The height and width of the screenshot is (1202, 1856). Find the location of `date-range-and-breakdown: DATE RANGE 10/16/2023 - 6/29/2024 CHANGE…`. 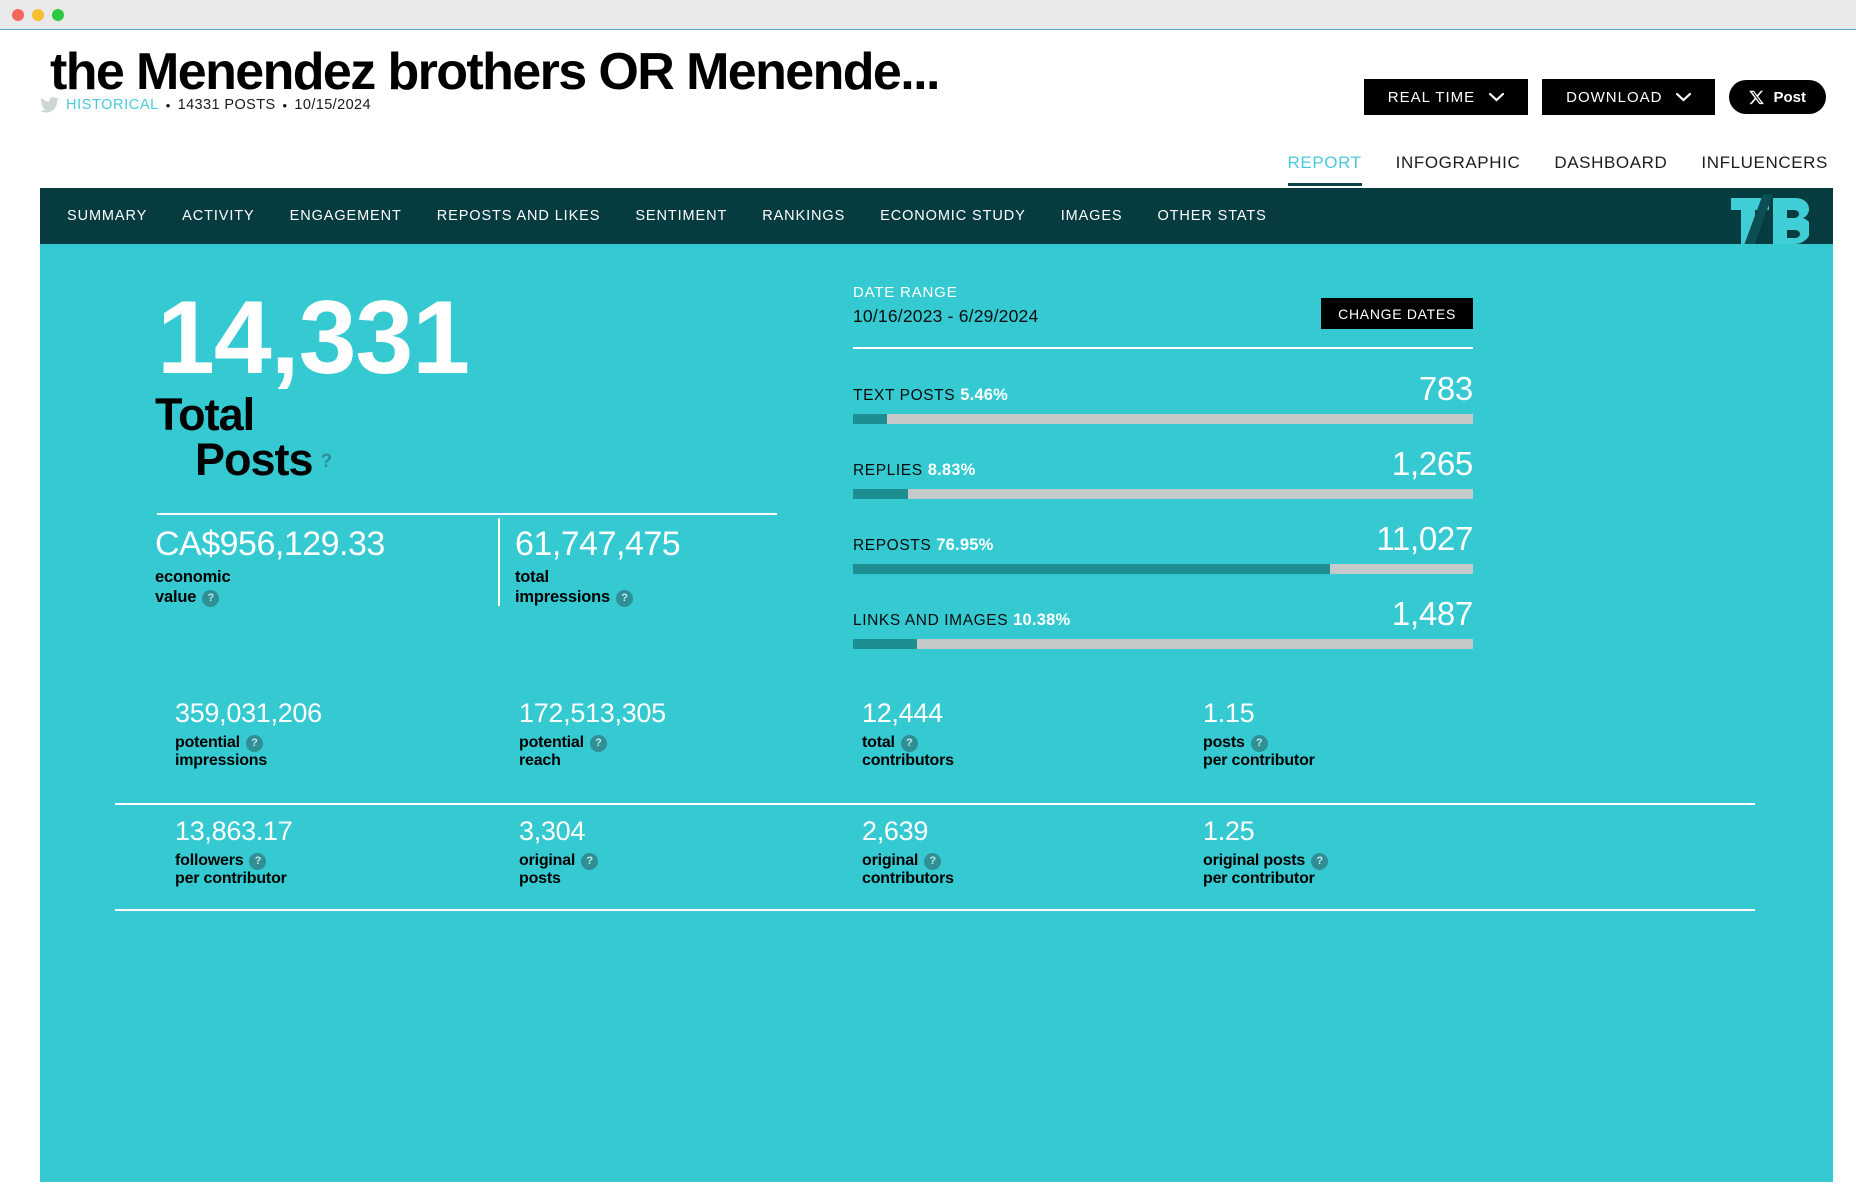

date-range-and-breakdown: DATE RANGE 10/16/2023 - 6/29/2024 CHANGE… is located at coordinates (1163, 466).